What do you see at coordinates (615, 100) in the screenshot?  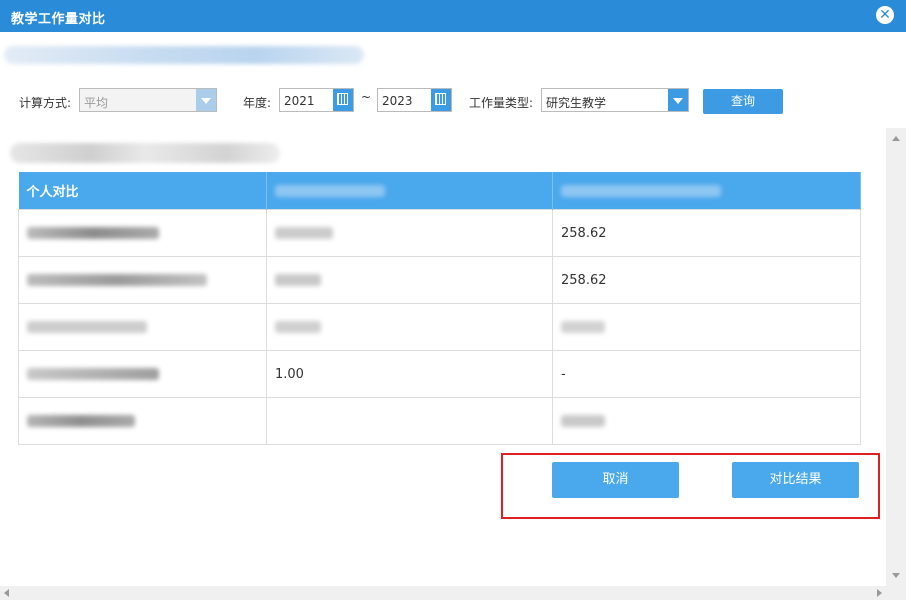 I see `workload-type-select: 研究生教学` at bounding box center [615, 100].